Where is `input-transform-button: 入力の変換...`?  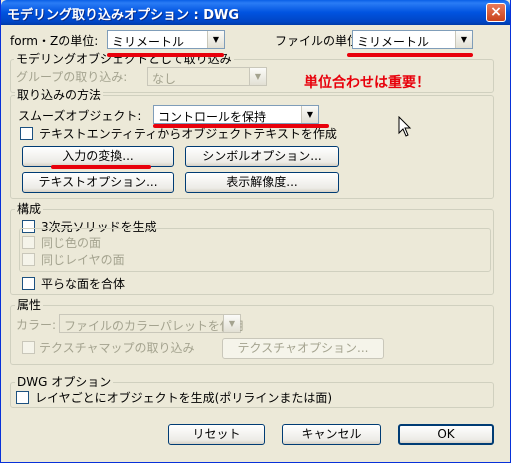 input-transform-button: 入力の変換... is located at coordinates (98, 156).